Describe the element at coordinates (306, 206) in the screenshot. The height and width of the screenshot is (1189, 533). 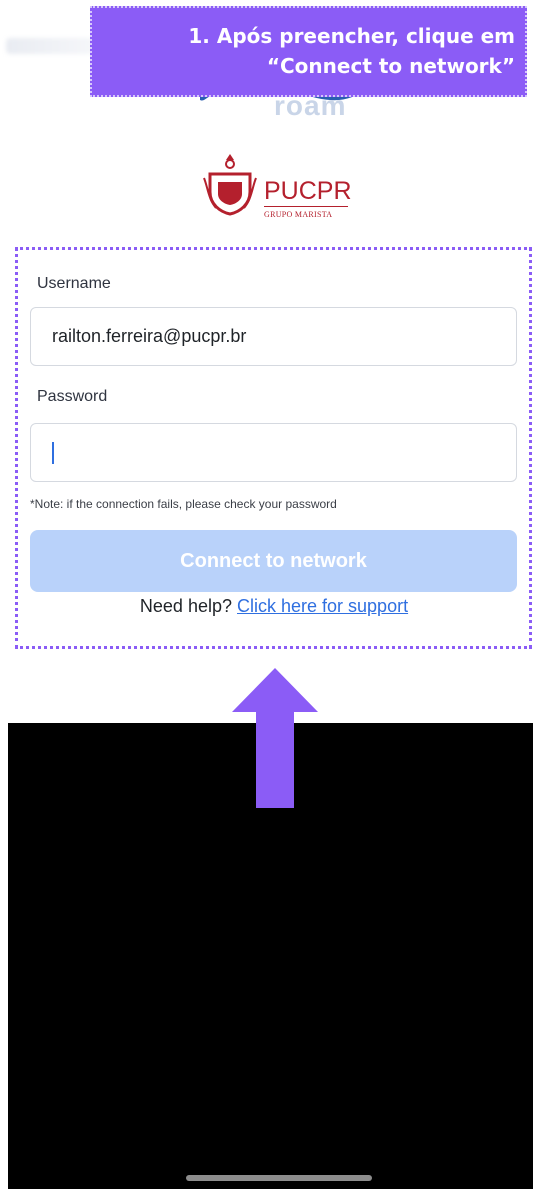
I see `pucpr-divider` at that location.